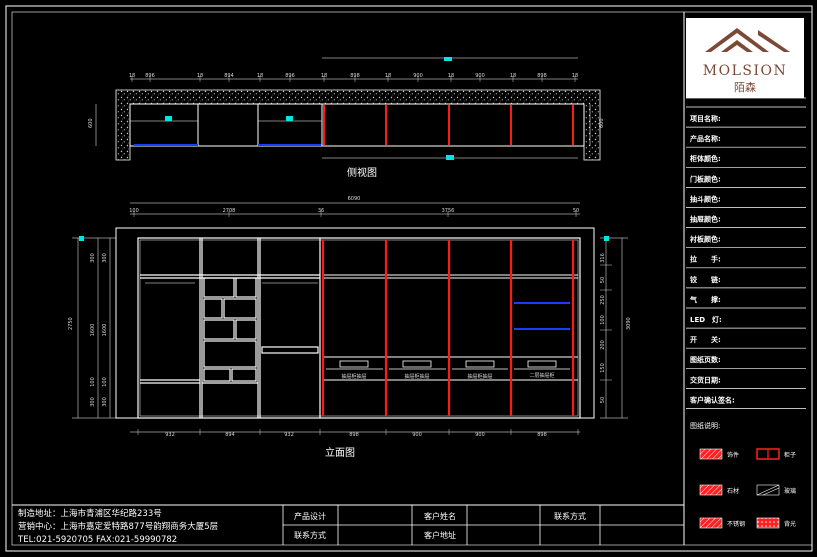 The width and height of the screenshot is (817, 557). What do you see at coordinates (705, 158) in the screenshot?
I see `field-label: 柜体颜色:` at bounding box center [705, 158].